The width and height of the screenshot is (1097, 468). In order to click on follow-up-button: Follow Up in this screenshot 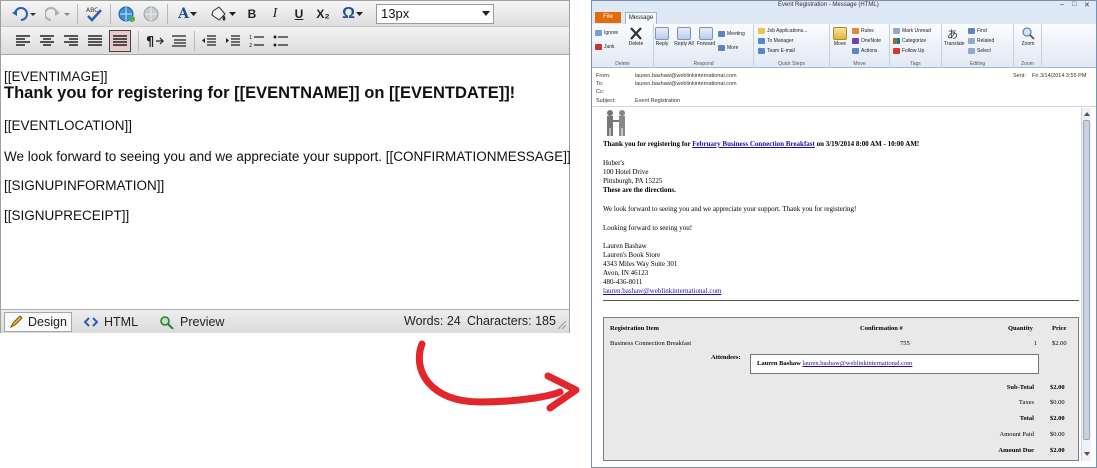, I will do `click(908, 51)`.